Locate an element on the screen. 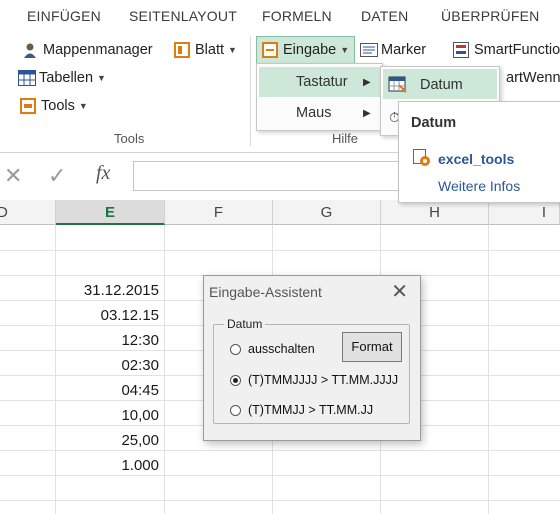 The height and width of the screenshot is (514, 560). tooltip: Datum excel_tools Weitere Infos is located at coordinates (479, 152).